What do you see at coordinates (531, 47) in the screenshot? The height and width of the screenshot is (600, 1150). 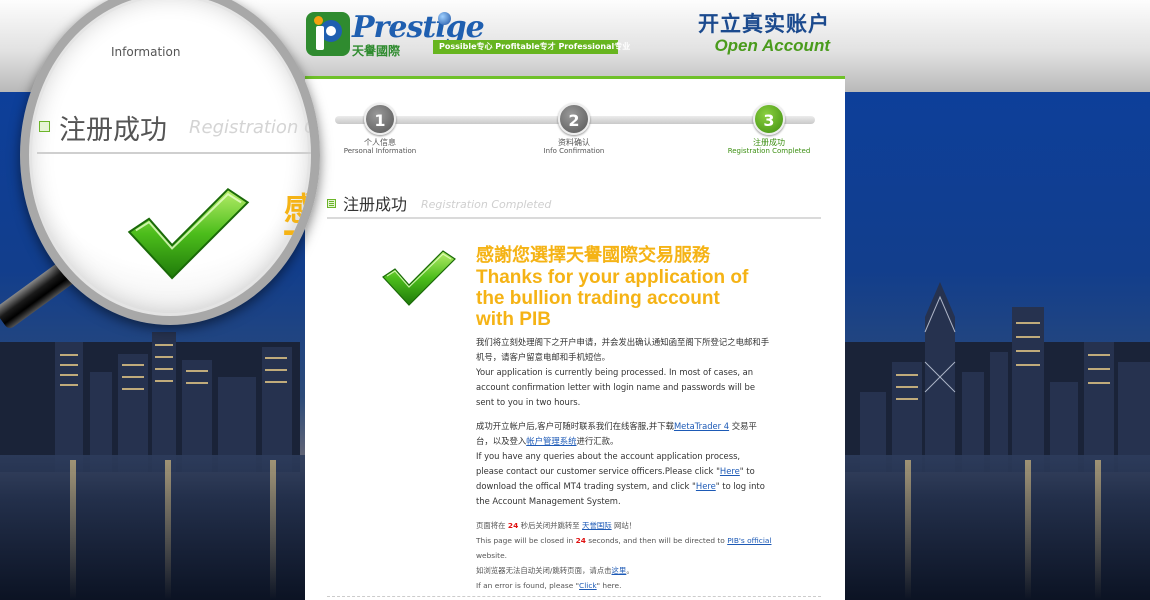 I see `tagline: Possible专心 Profitable专才 Professional专业` at bounding box center [531, 47].